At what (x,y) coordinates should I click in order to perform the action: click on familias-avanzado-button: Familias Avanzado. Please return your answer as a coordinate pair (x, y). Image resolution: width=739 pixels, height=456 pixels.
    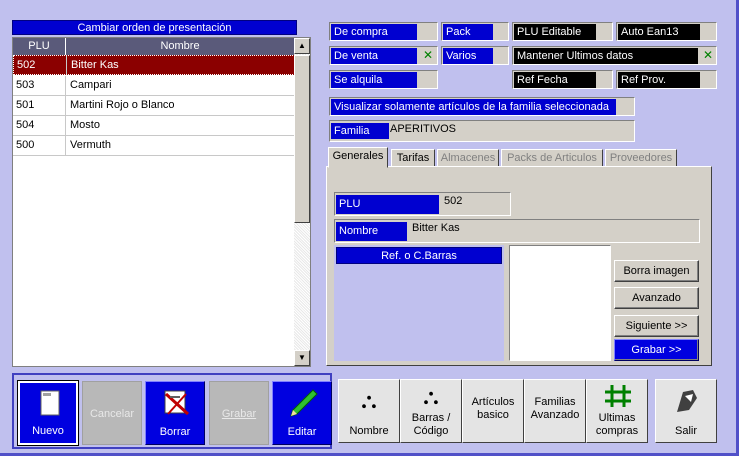
    Looking at the image, I should click on (555, 411).